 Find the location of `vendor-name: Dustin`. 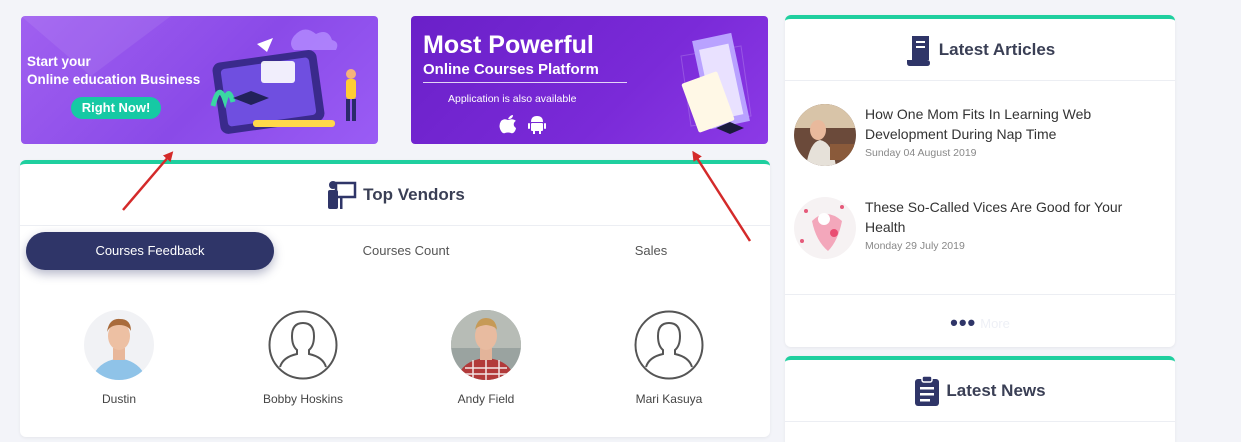

vendor-name: Dustin is located at coordinates (119, 399).